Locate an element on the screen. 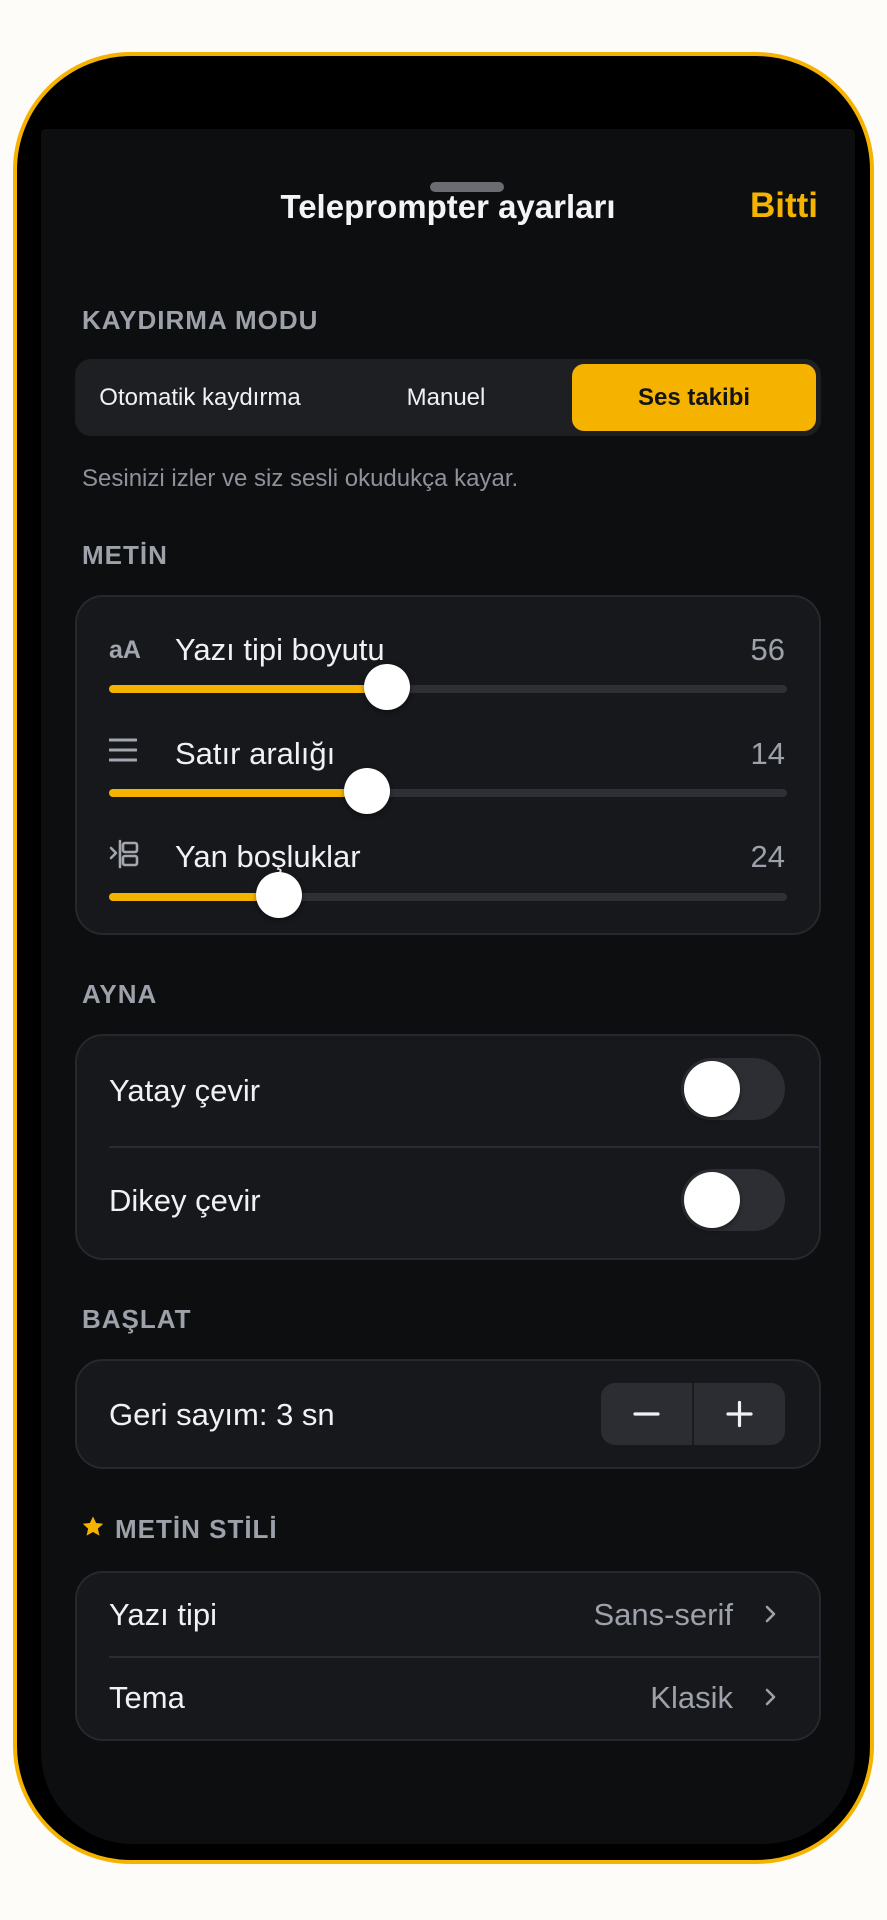  line-spacing-value: 14 is located at coordinates (767, 753).